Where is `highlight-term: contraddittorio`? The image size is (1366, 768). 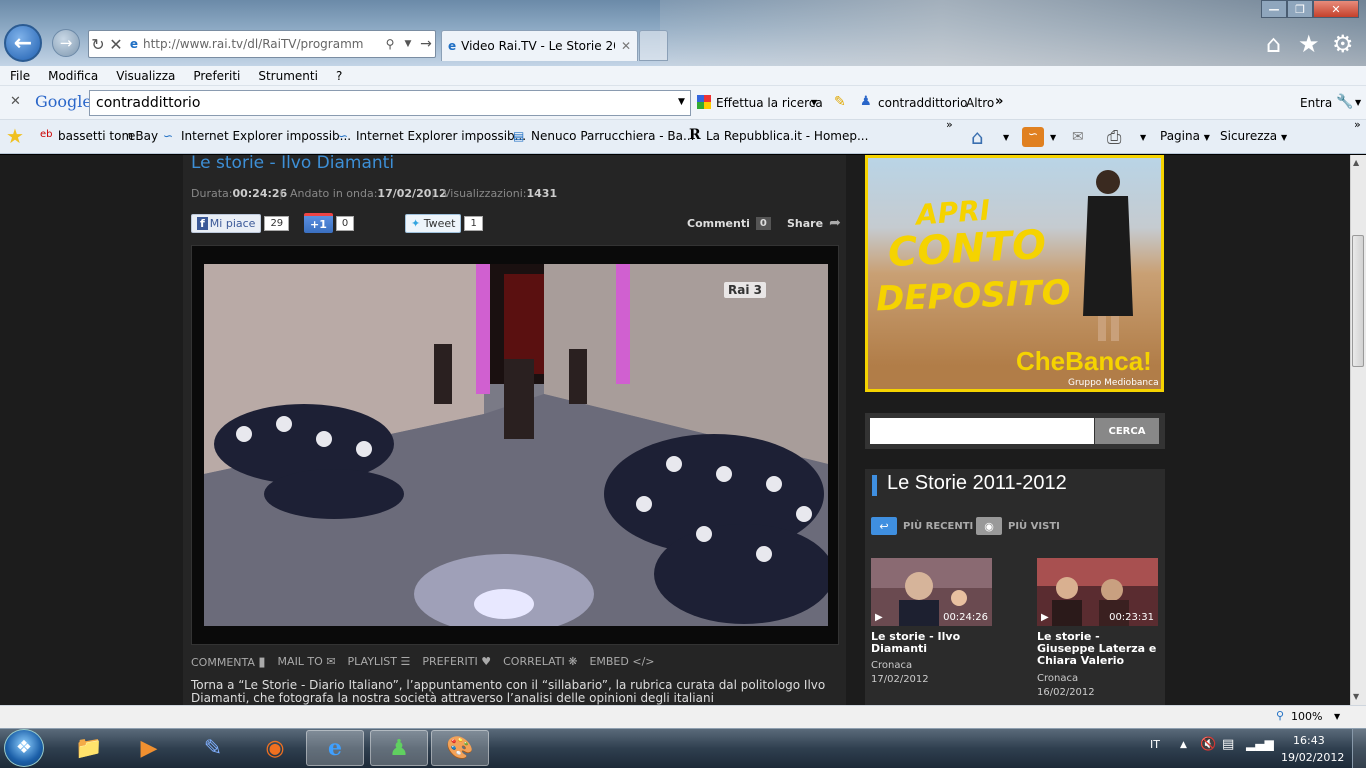
highlight-term: contraddittorio is located at coordinates (922, 103).